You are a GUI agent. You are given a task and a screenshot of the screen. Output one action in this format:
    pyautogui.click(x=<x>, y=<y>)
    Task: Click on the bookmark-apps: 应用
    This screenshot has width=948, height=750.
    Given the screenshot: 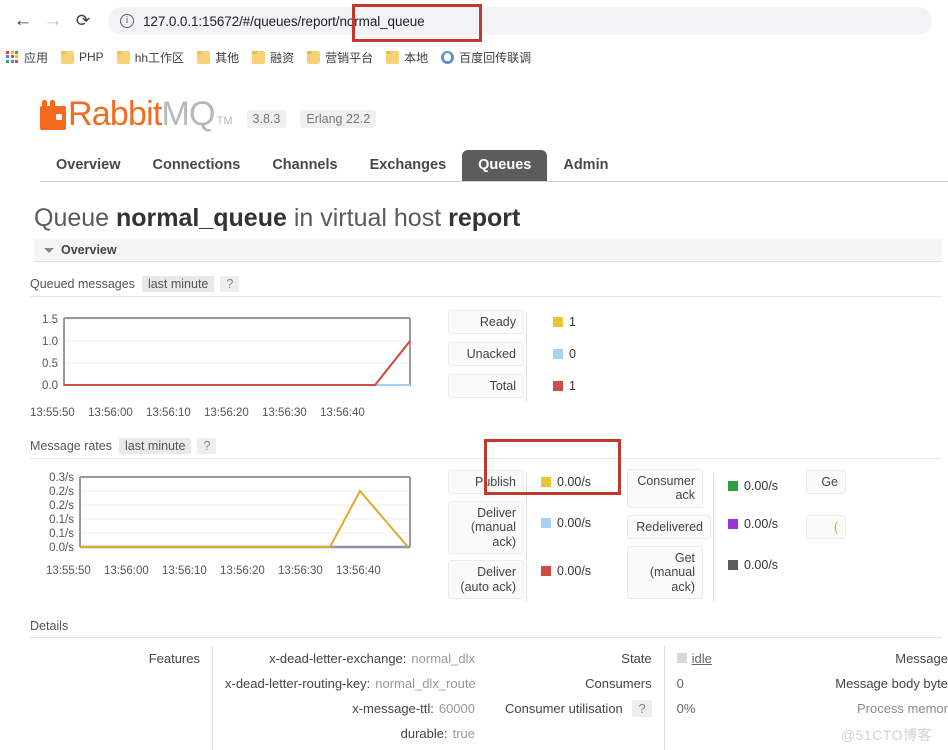 What is the action you would take?
    pyautogui.click(x=27, y=57)
    